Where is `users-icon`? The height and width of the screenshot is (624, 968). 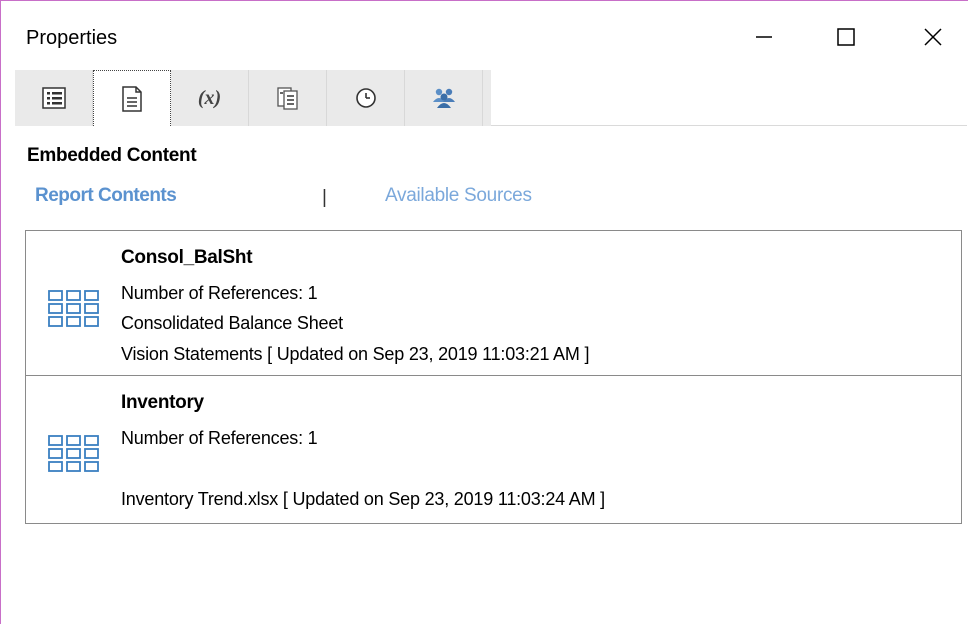
users-icon is located at coordinates (443, 98).